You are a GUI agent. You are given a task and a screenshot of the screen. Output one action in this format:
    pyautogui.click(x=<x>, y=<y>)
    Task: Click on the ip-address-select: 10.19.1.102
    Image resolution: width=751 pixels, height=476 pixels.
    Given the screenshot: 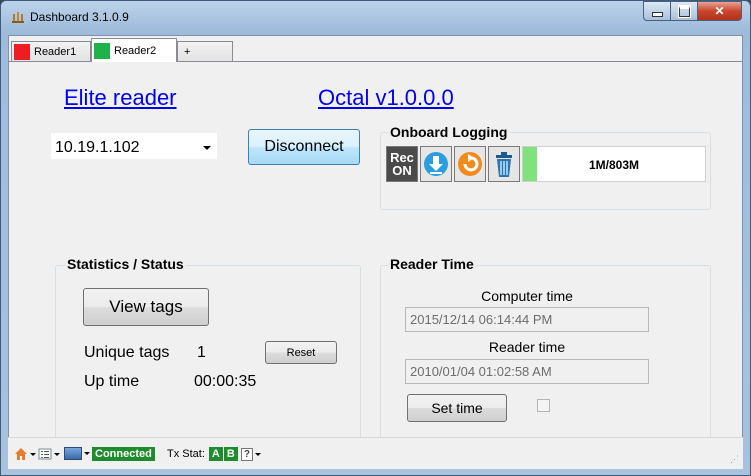 What is the action you would take?
    pyautogui.click(x=134, y=146)
    